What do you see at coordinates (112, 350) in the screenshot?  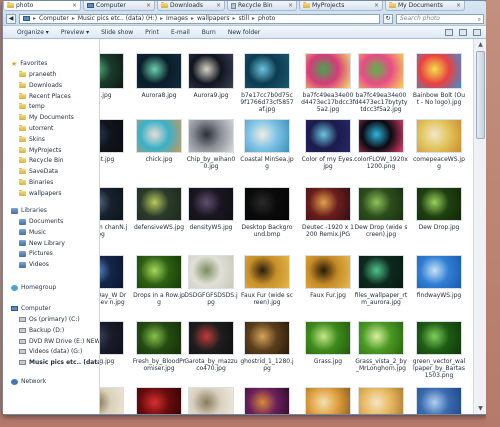 I see `file-thumbnail: ssing.jpg` at bounding box center [112, 350].